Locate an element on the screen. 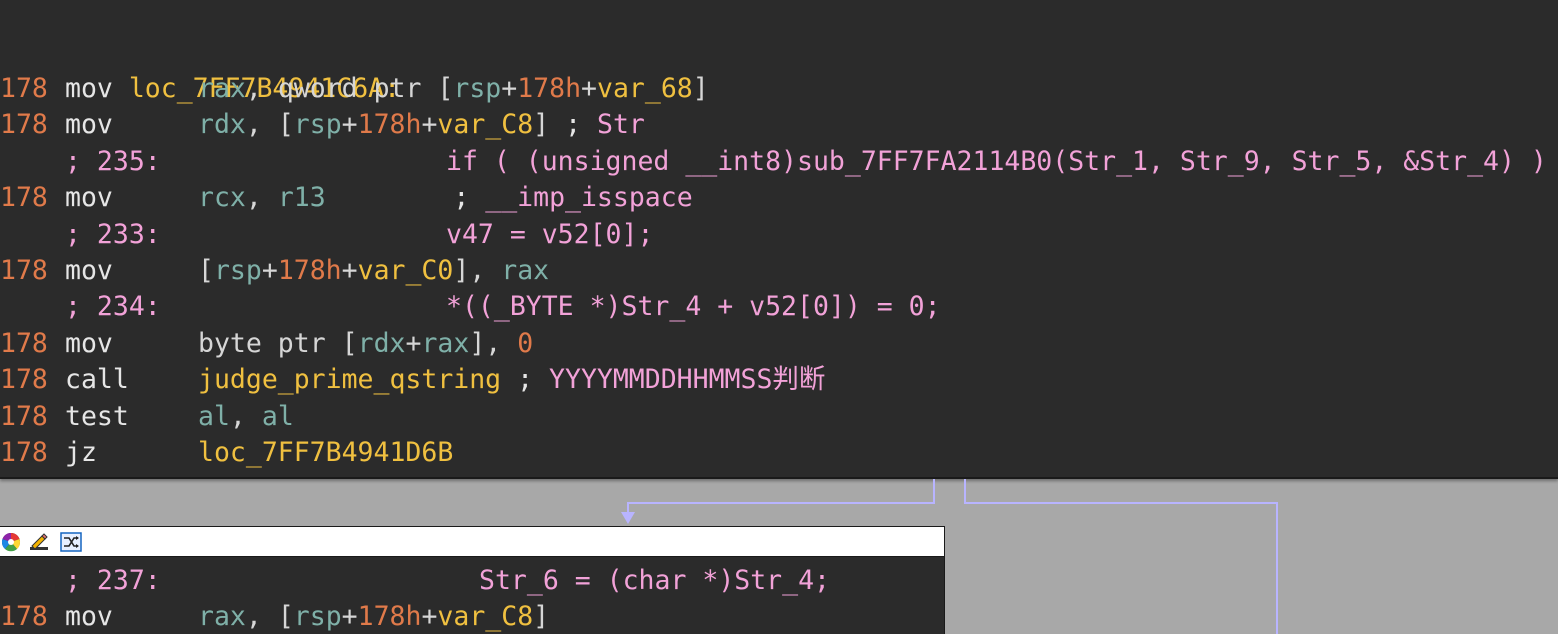 This screenshot has width=1558, height=634. color-wheel-icon is located at coordinates (11, 542).